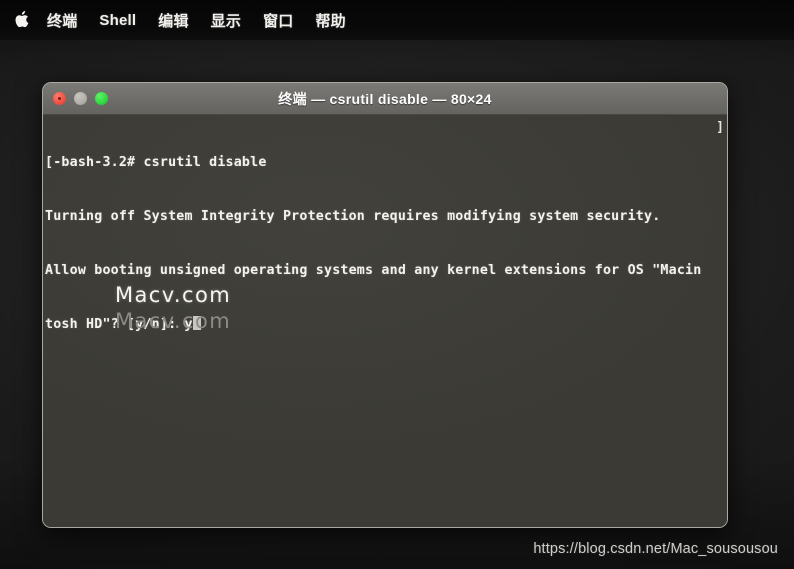 The image size is (794, 569). Describe the element at coordinates (173, 20) in the screenshot. I see `menu-item-edit: 编辑` at that location.